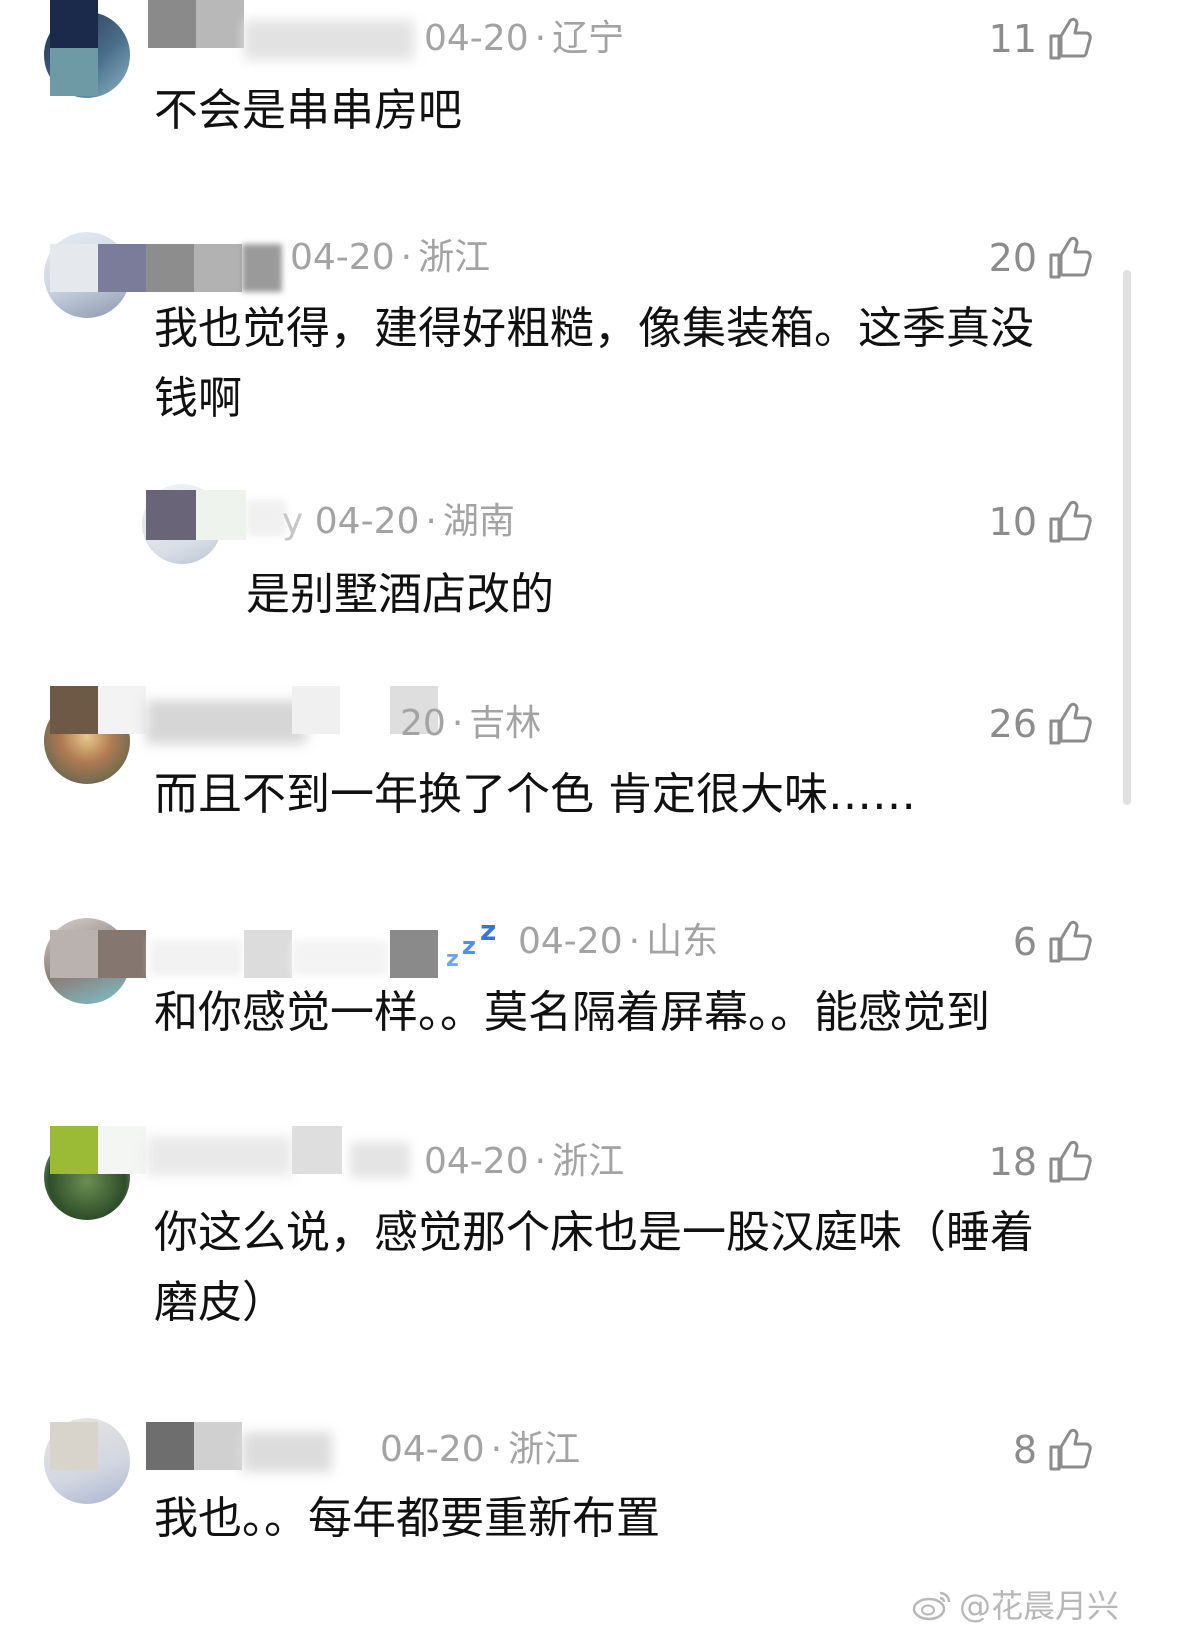 The height and width of the screenshot is (1635, 1179). What do you see at coordinates (1012, 258) in the screenshot?
I see `like-count: 20` at bounding box center [1012, 258].